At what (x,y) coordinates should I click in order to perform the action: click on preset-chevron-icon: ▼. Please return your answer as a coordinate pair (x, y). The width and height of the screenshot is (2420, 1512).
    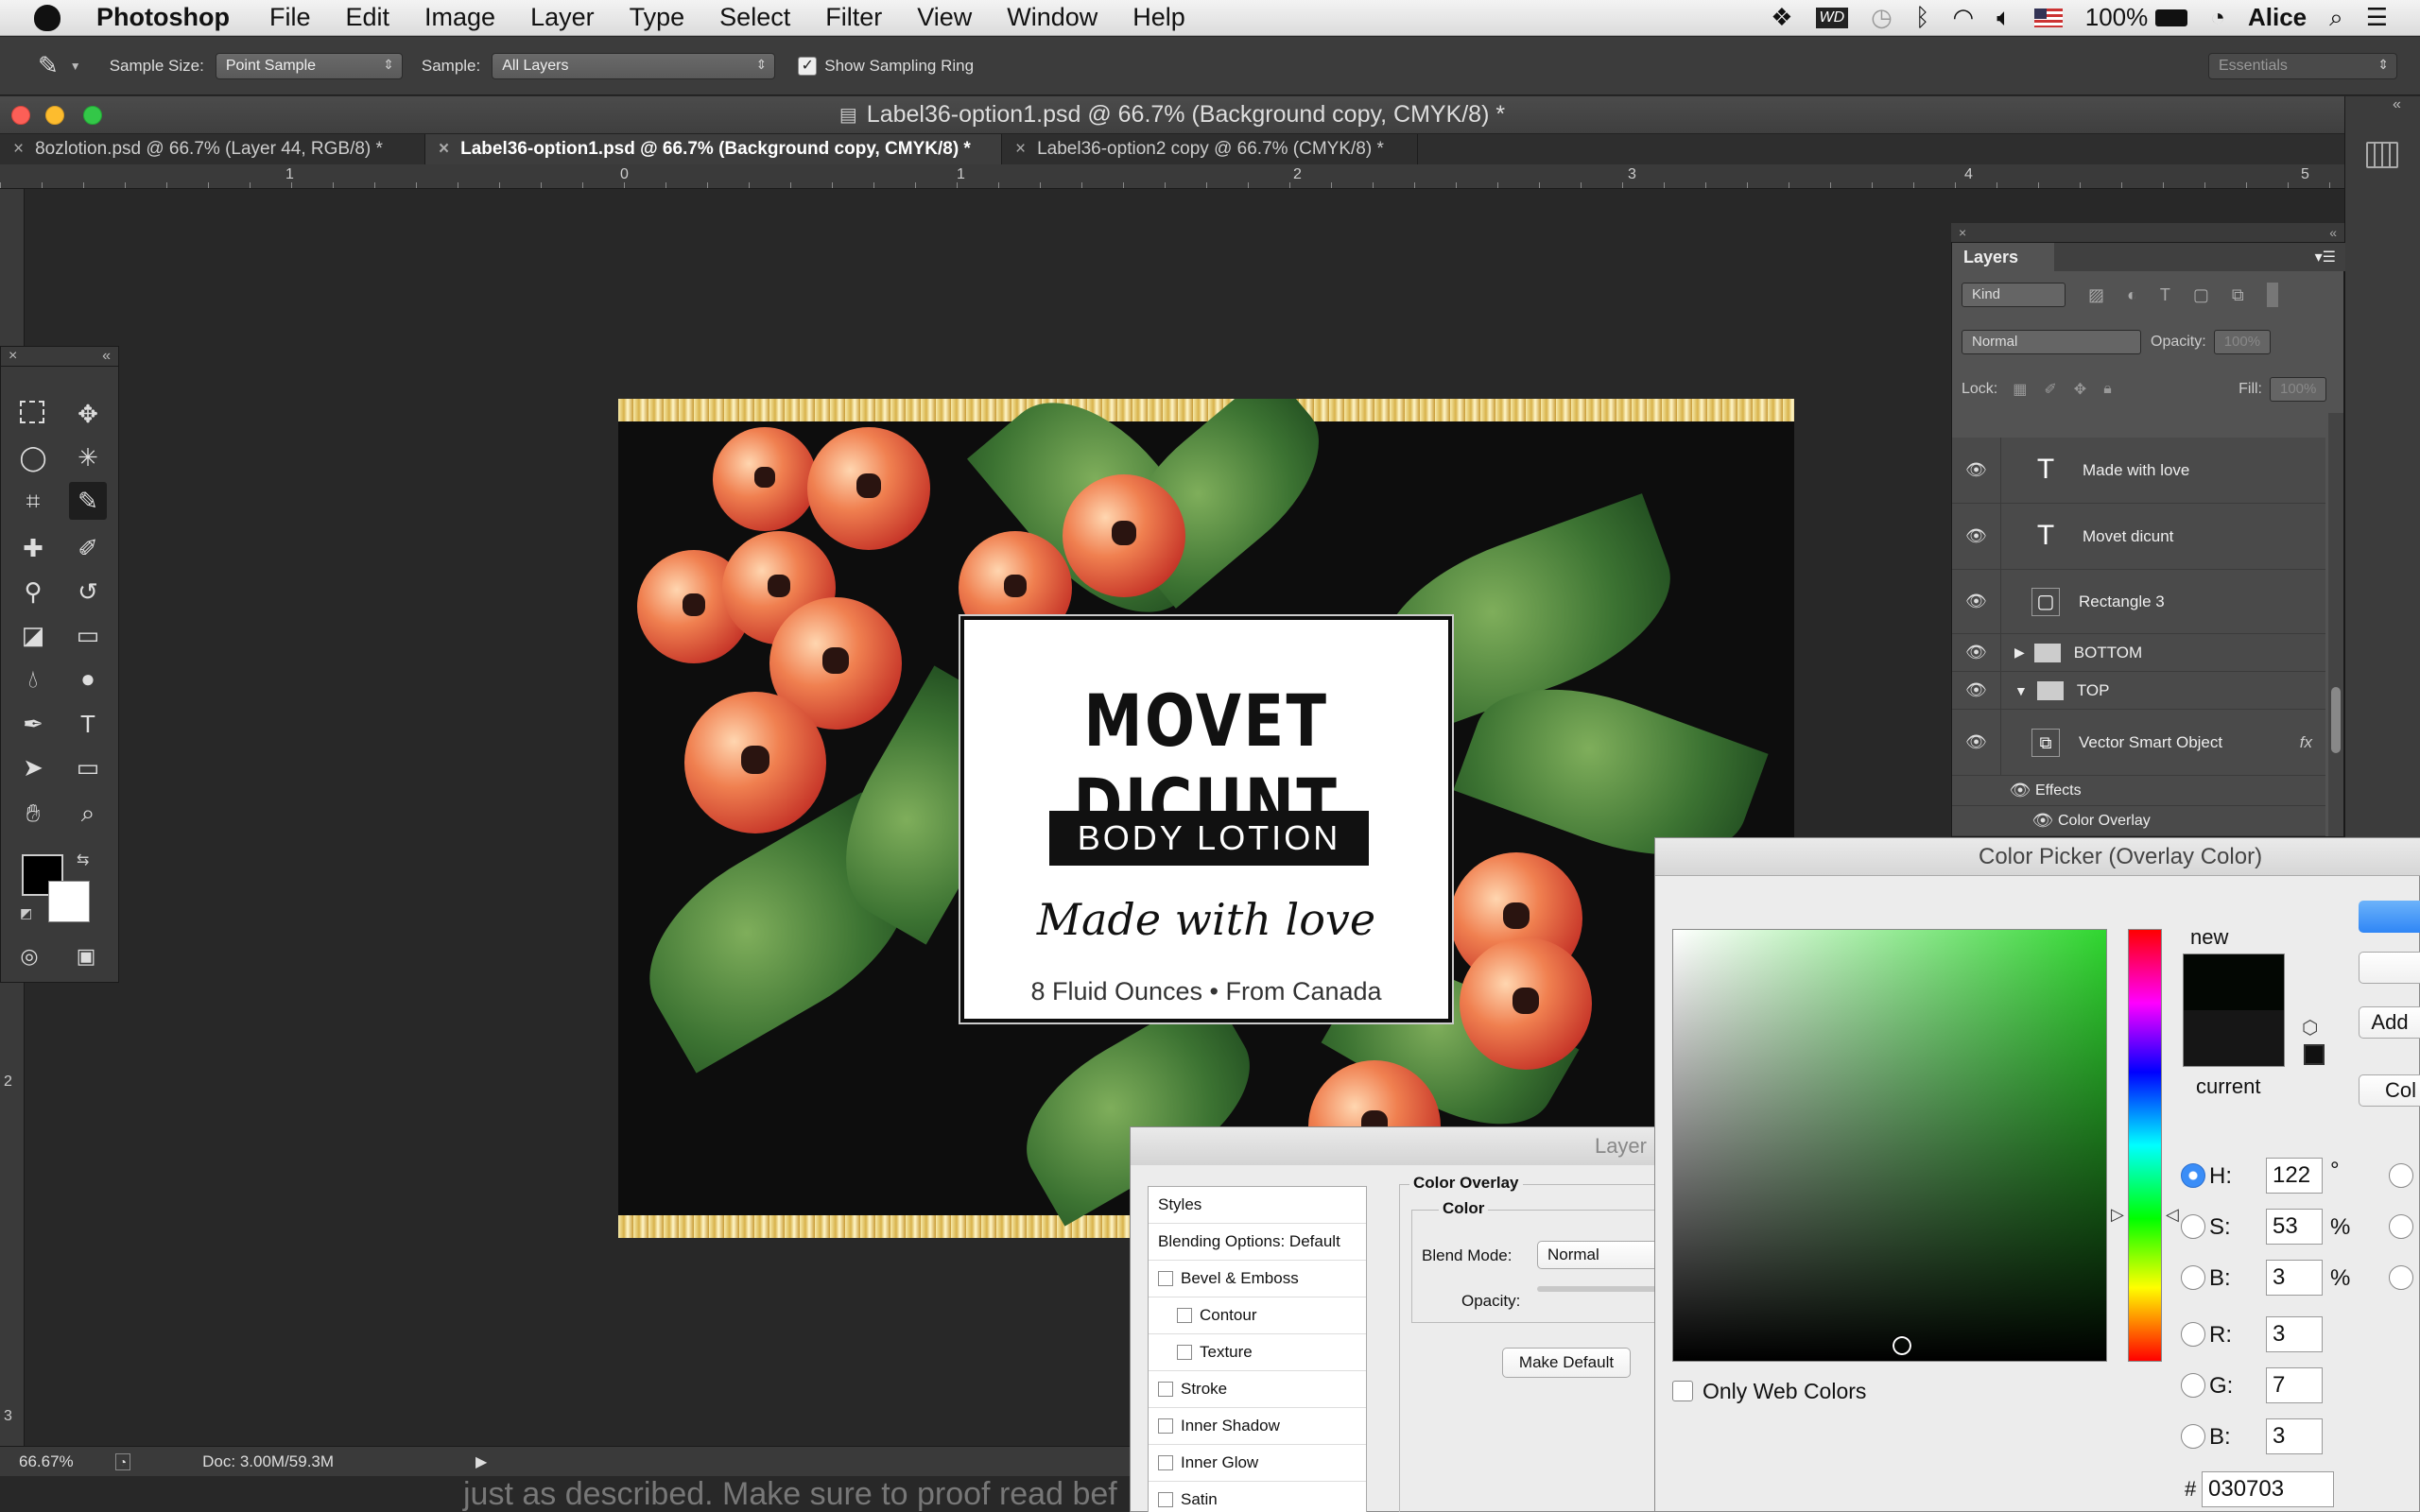
    Looking at the image, I should click on (75, 66).